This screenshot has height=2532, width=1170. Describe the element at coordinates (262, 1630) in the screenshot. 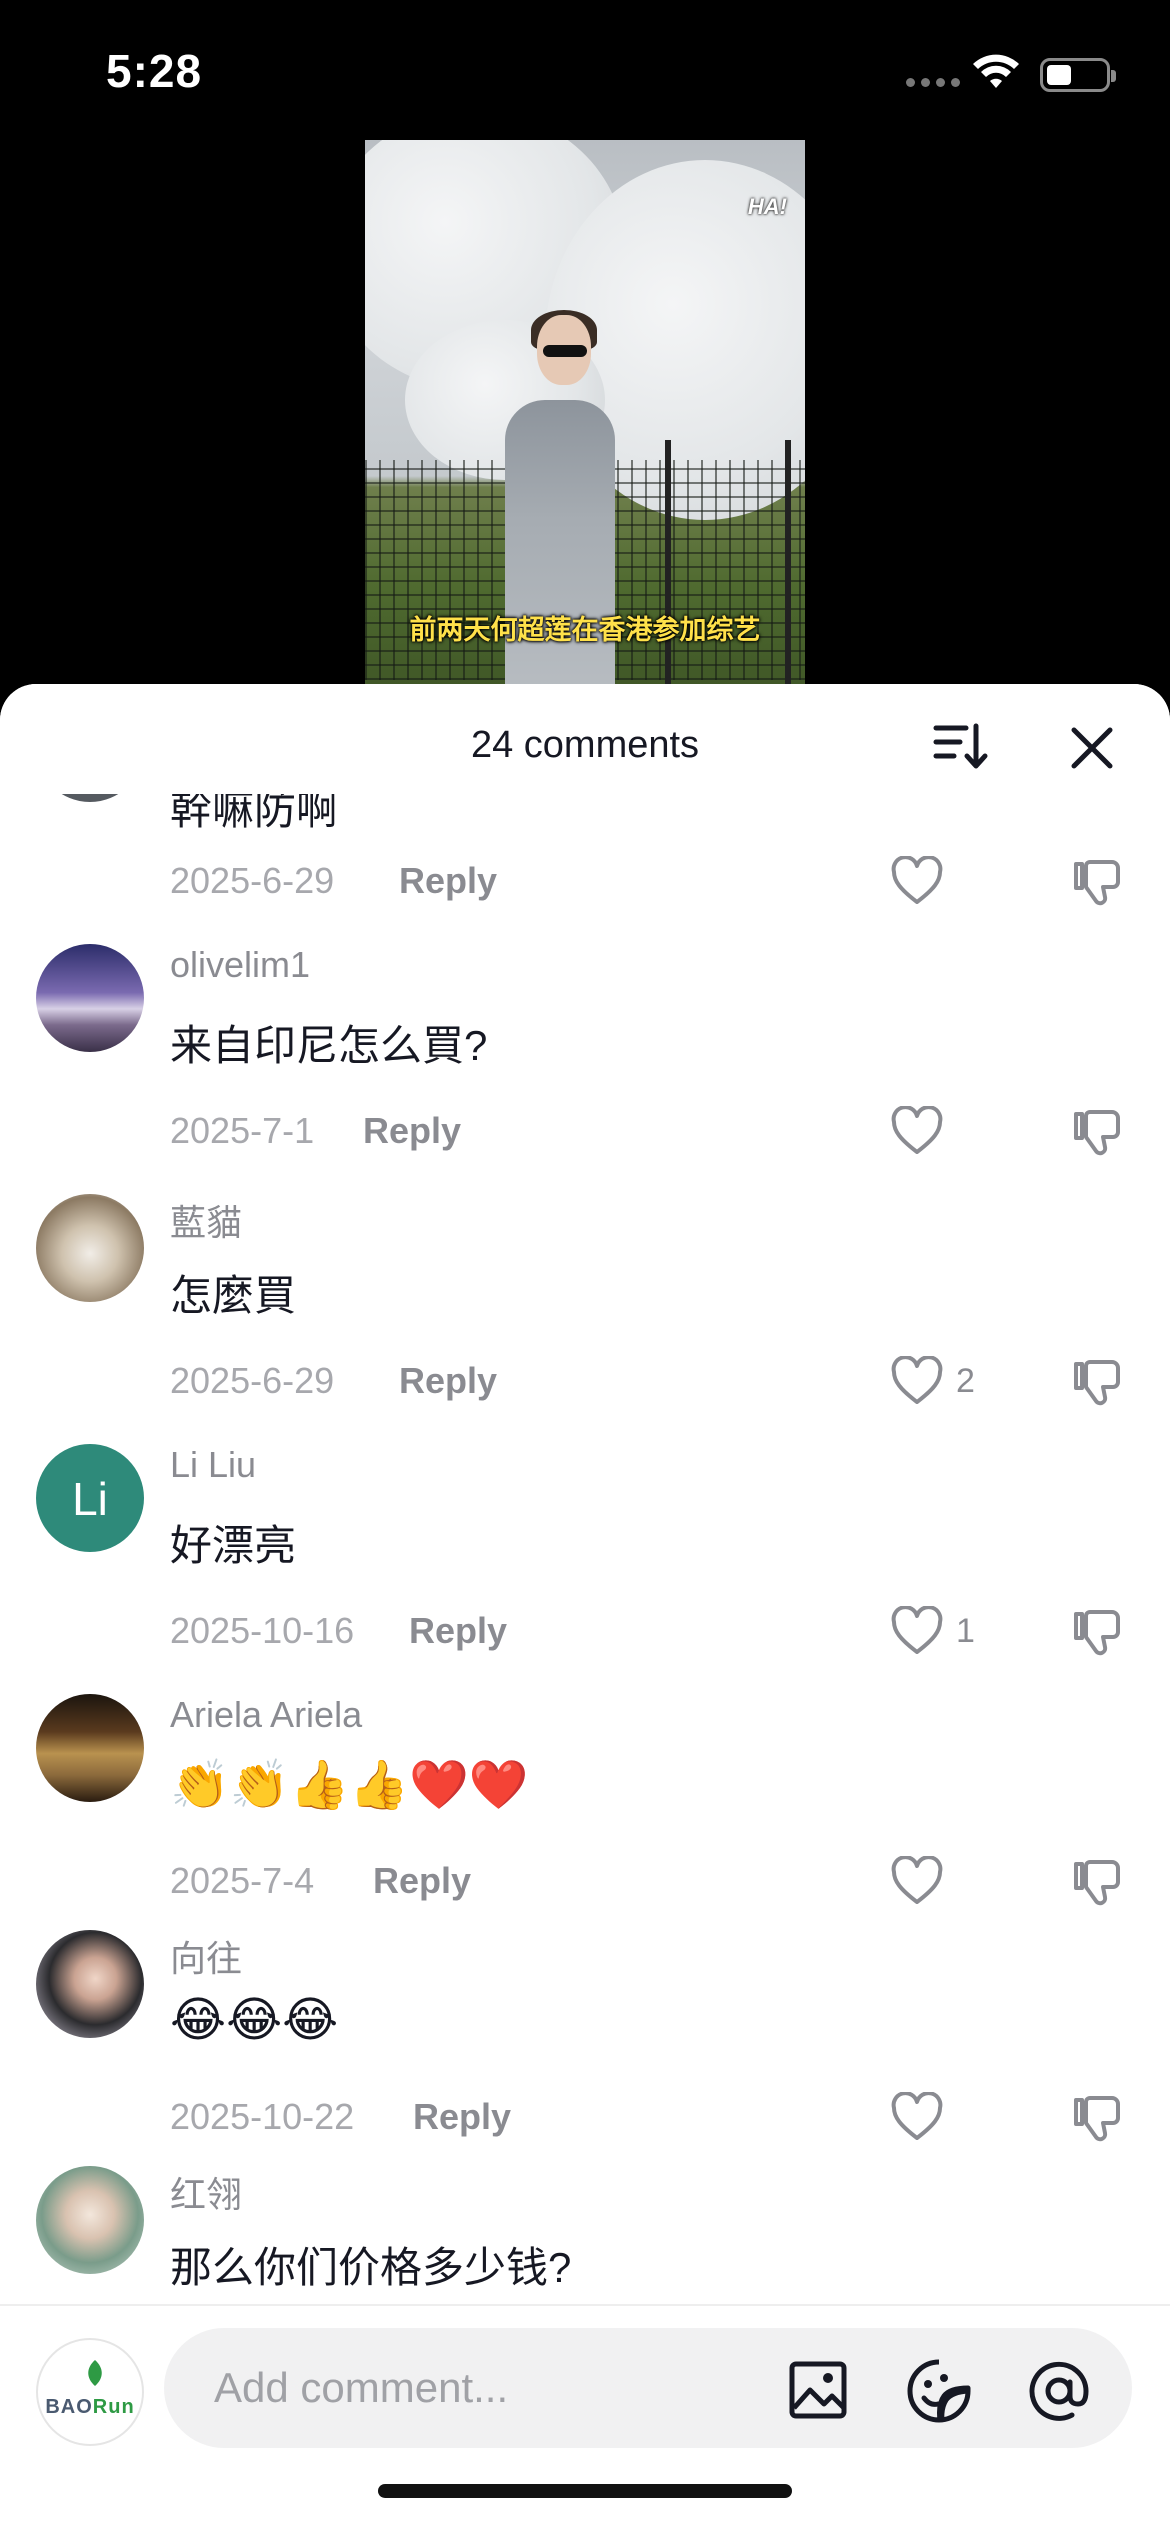

I see `comment-date: 2025-10-16` at that location.